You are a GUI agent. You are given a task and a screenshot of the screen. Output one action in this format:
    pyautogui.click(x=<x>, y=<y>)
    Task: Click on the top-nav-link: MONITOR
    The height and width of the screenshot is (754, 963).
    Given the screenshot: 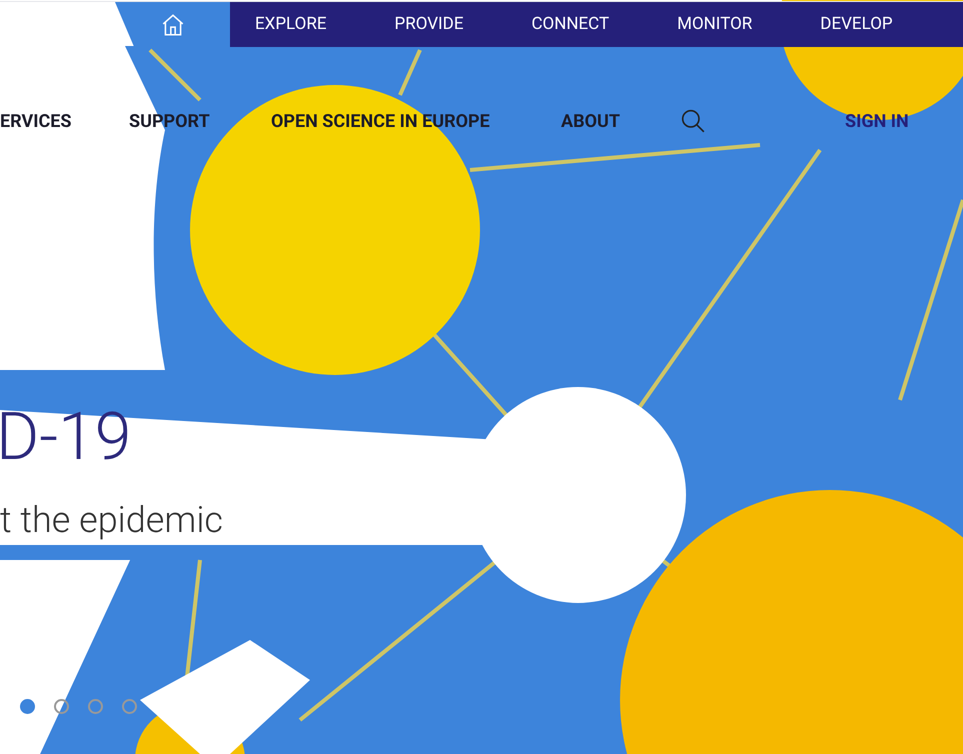 What is the action you would take?
    pyautogui.click(x=714, y=25)
    